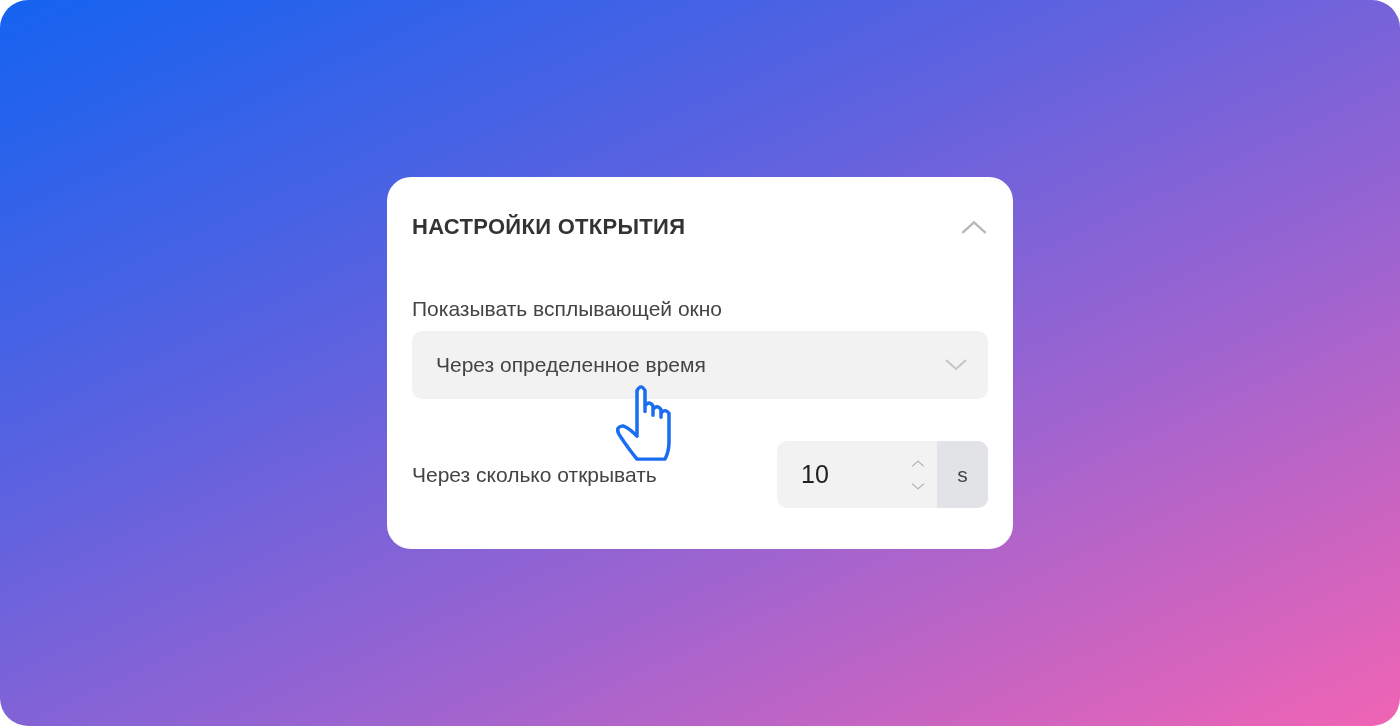 Image resolution: width=1400 pixels, height=726 pixels. Describe the element at coordinates (974, 227) in the screenshot. I see `collapse-chevron-icon` at that location.